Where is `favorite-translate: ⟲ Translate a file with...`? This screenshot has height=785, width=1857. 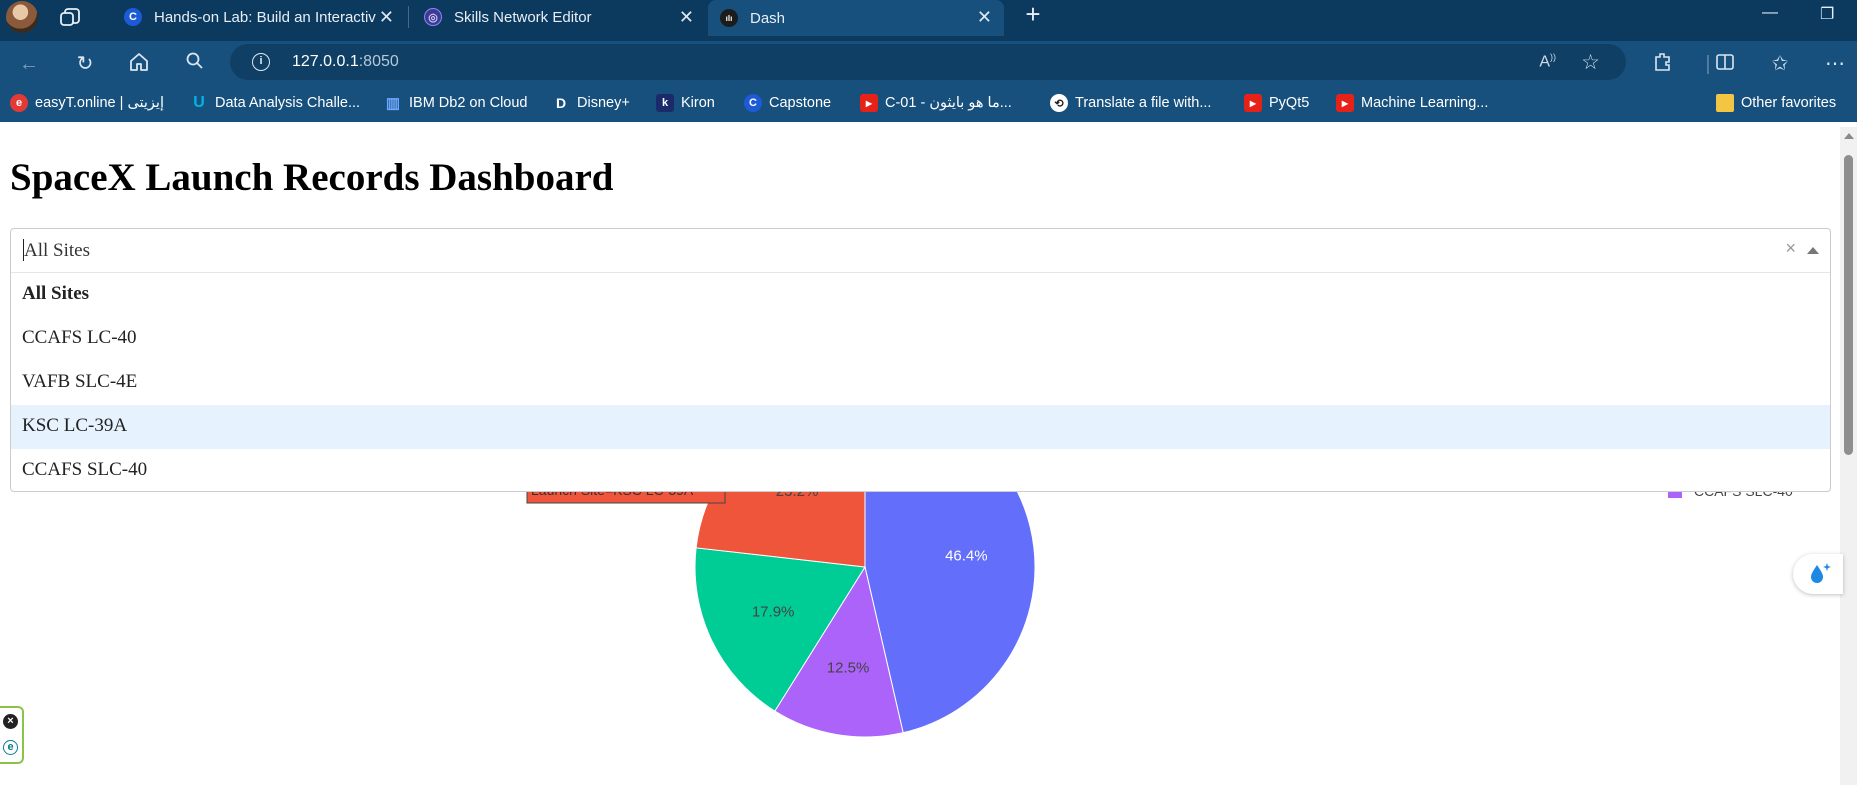
favorite-translate: ⟲ Translate a file with... is located at coordinates (1130, 103).